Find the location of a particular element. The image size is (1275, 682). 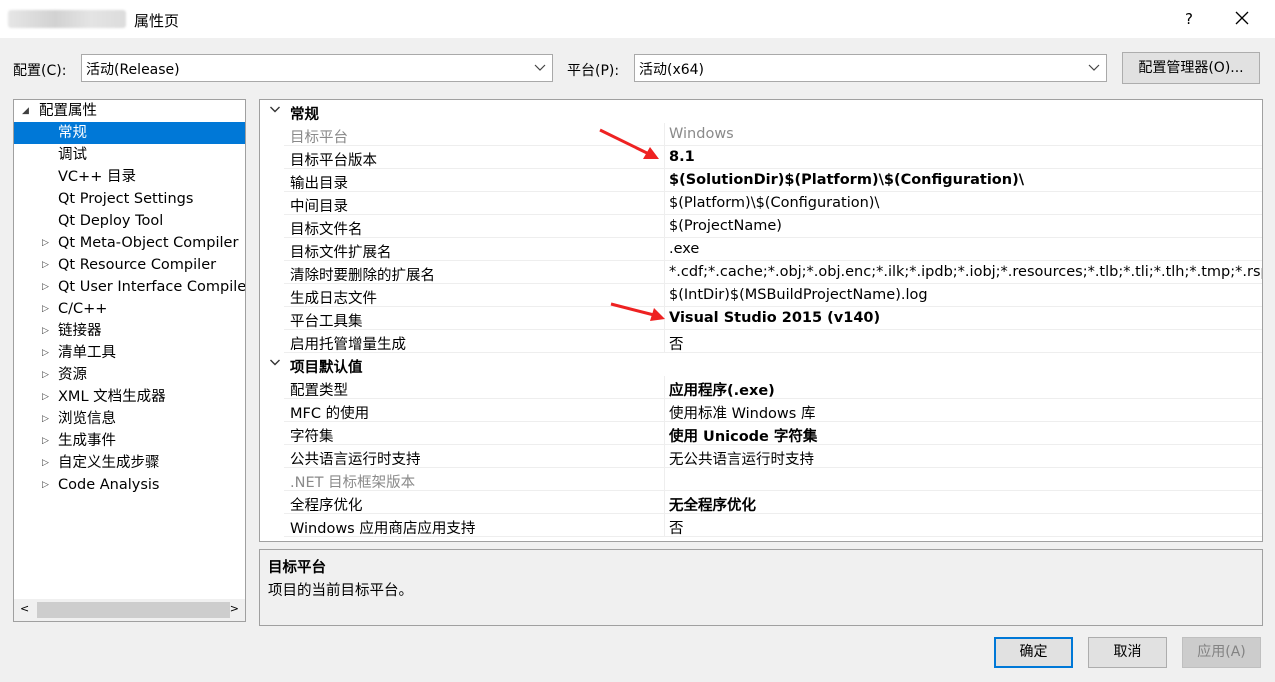

config-label: 配置(C): is located at coordinates (40, 71).